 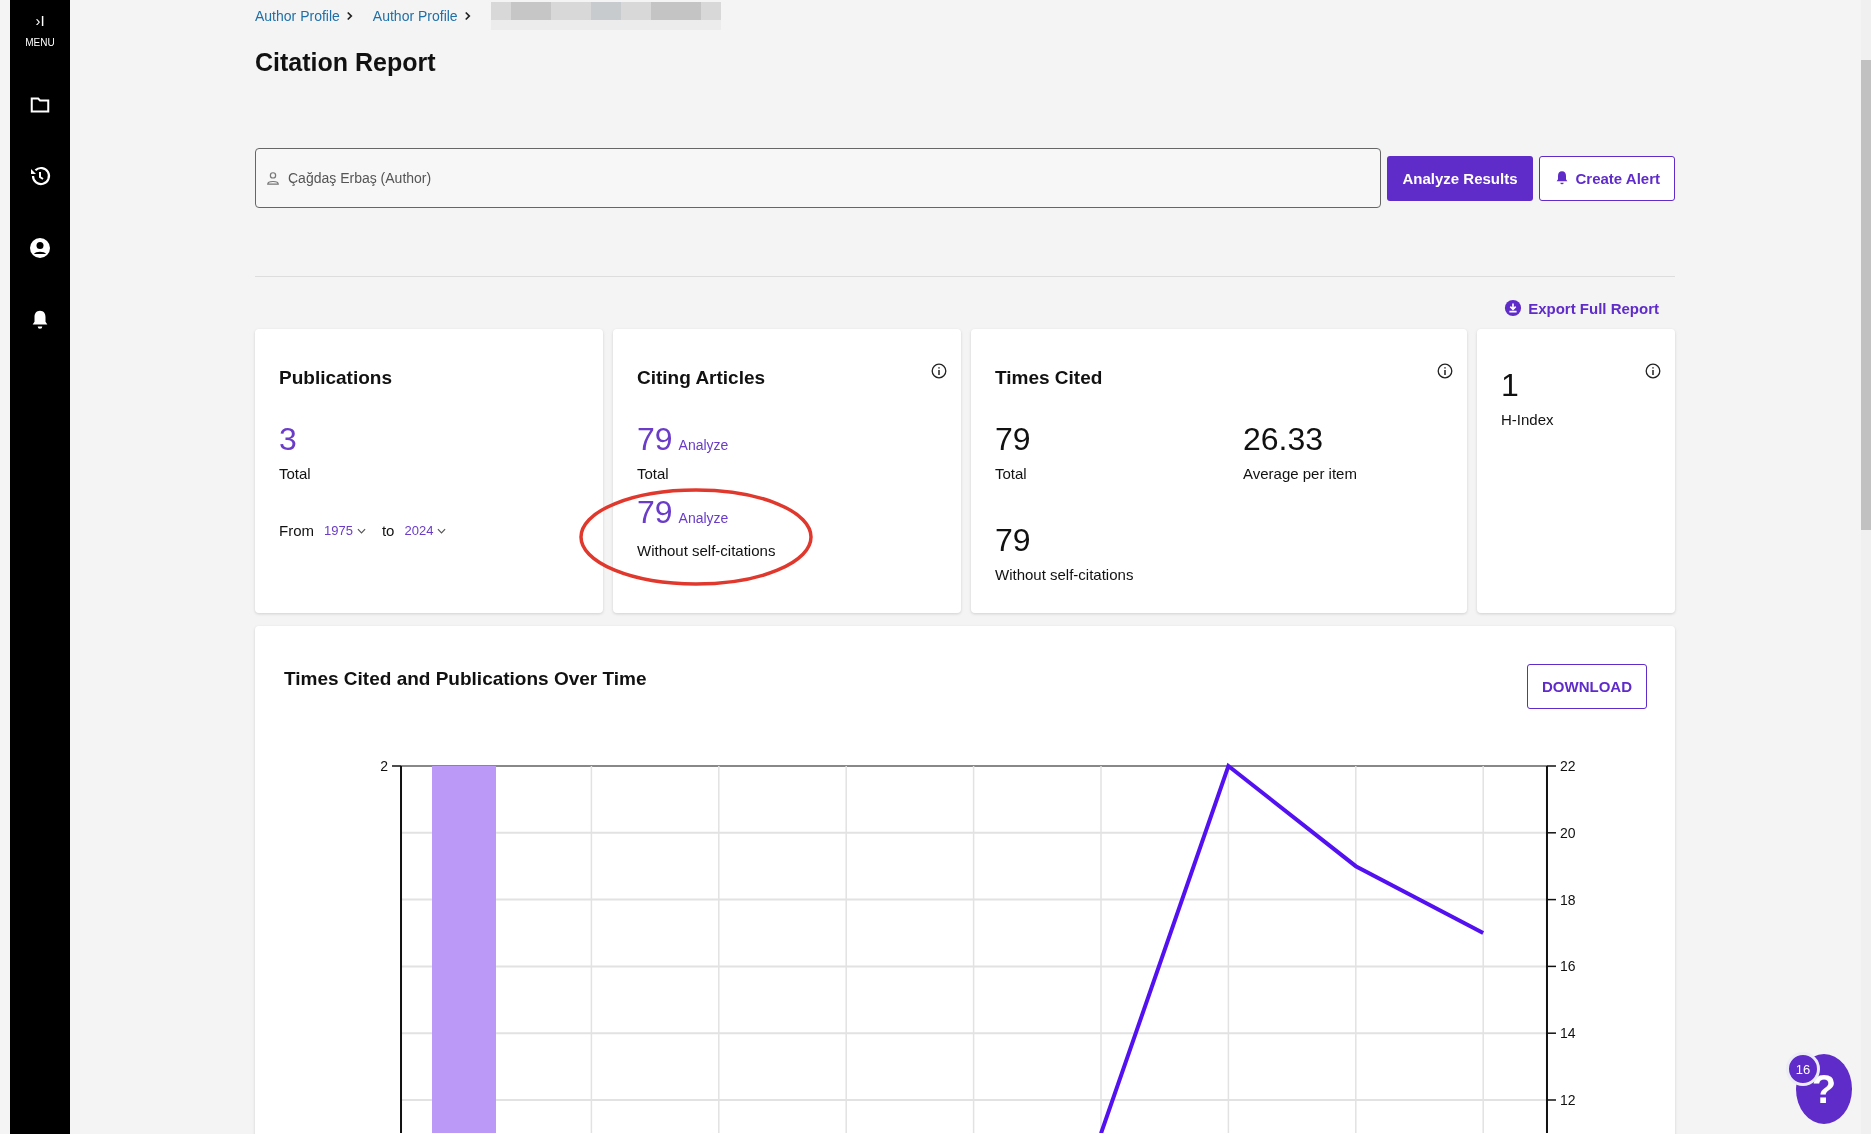 I want to click on person-icon, so click(x=273, y=178).